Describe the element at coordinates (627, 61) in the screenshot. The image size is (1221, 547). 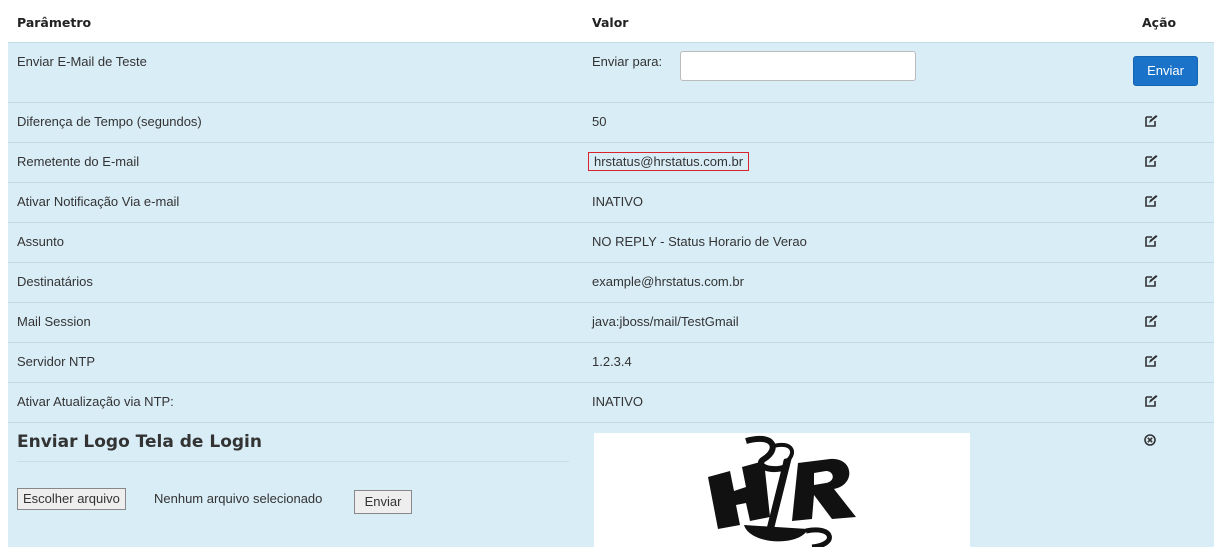
I see `send-to-label: Enviar para:` at that location.